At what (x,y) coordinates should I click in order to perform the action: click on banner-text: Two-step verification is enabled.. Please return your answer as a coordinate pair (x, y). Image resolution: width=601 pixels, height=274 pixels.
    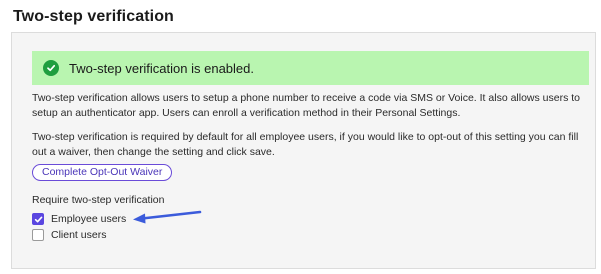
    Looking at the image, I should click on (161, 68).